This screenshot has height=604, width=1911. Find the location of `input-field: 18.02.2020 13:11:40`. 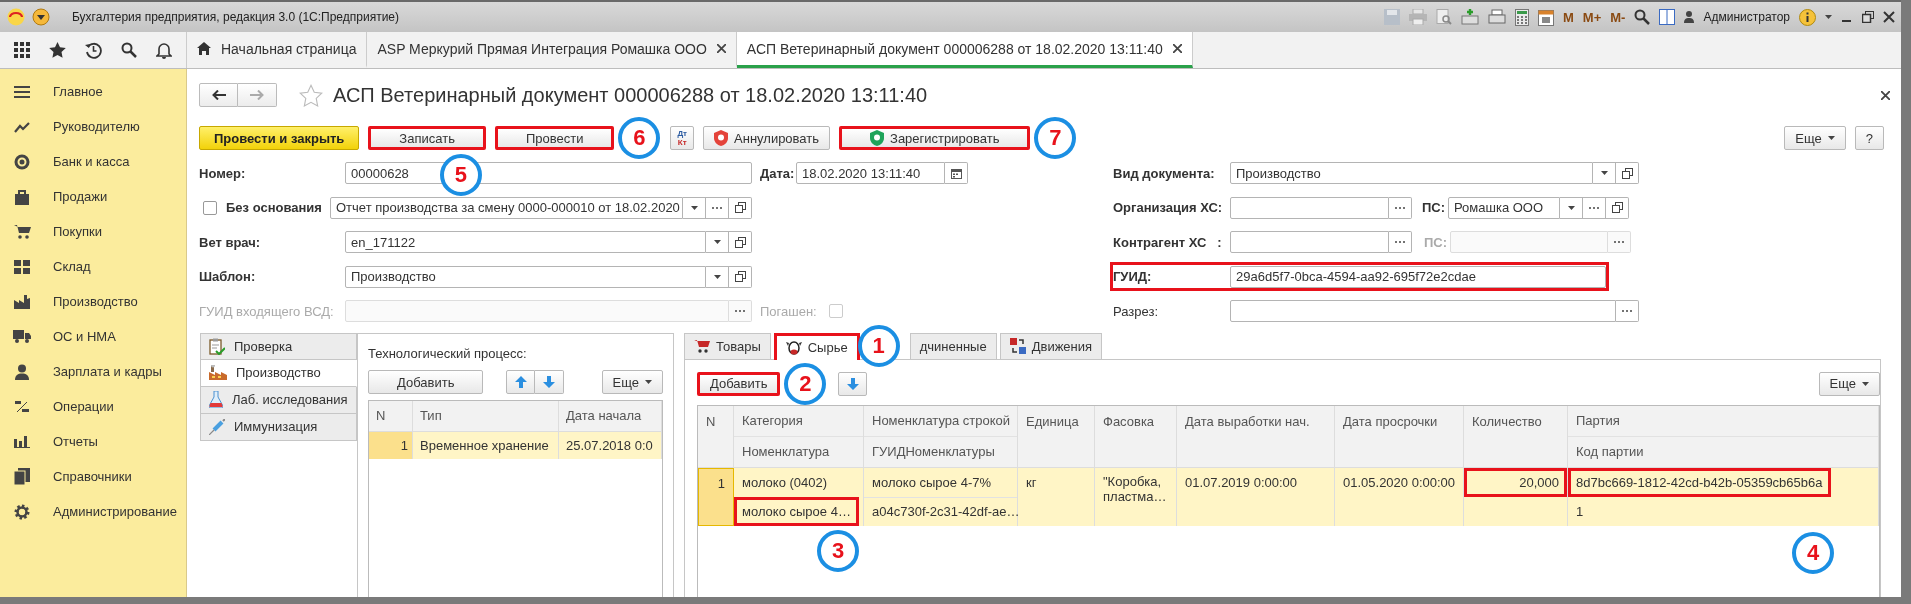

input-field: 18.02.2020 13:11:40 is located at coordinates (870, 173).